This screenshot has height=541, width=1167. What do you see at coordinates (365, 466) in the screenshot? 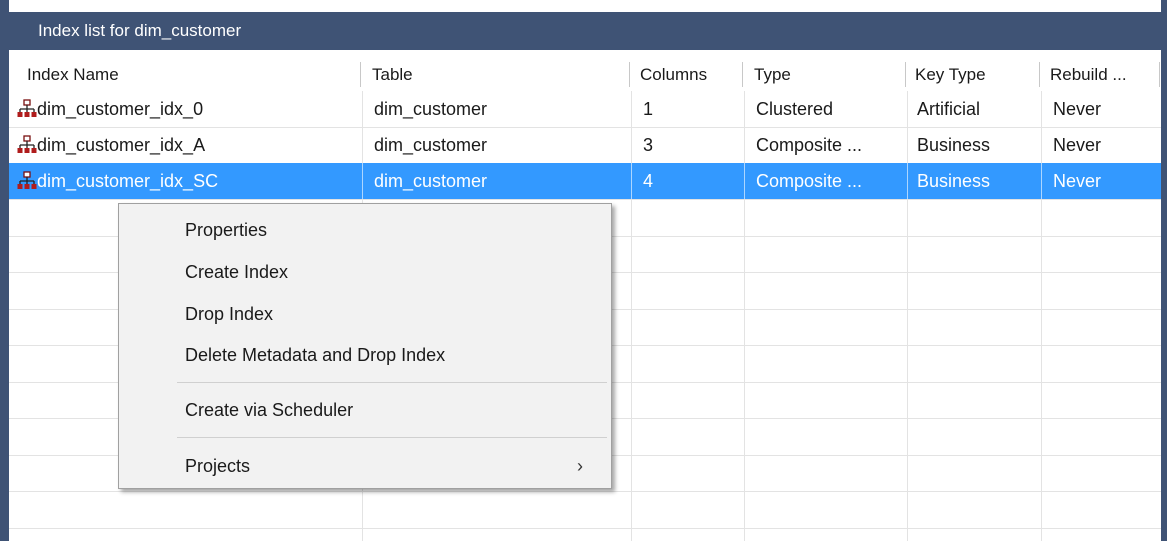
I see `menu-item-projects: Projects ›` at bounding box center [365, 466].